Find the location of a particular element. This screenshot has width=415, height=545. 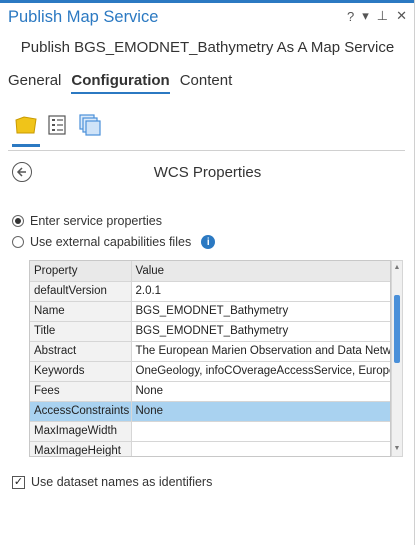

pane-controls: ? ▾ ⊥ ✕ is located at coordinates (377, 16).